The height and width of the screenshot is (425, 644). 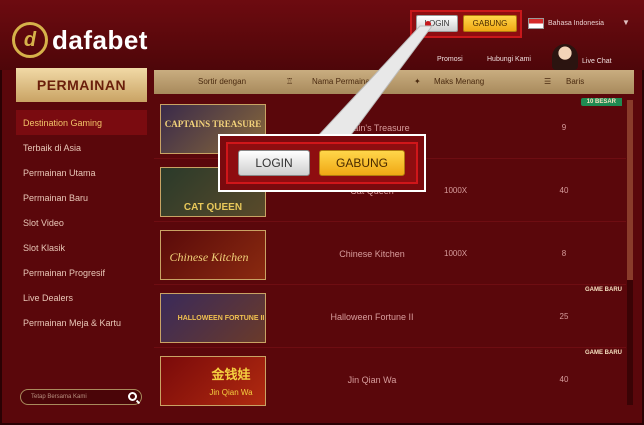 What do you see at coordinates (59, 397) in the screenshot?
I see `search-placeholder: Tetap Bersama Kami` at bounding box center [59, 397].